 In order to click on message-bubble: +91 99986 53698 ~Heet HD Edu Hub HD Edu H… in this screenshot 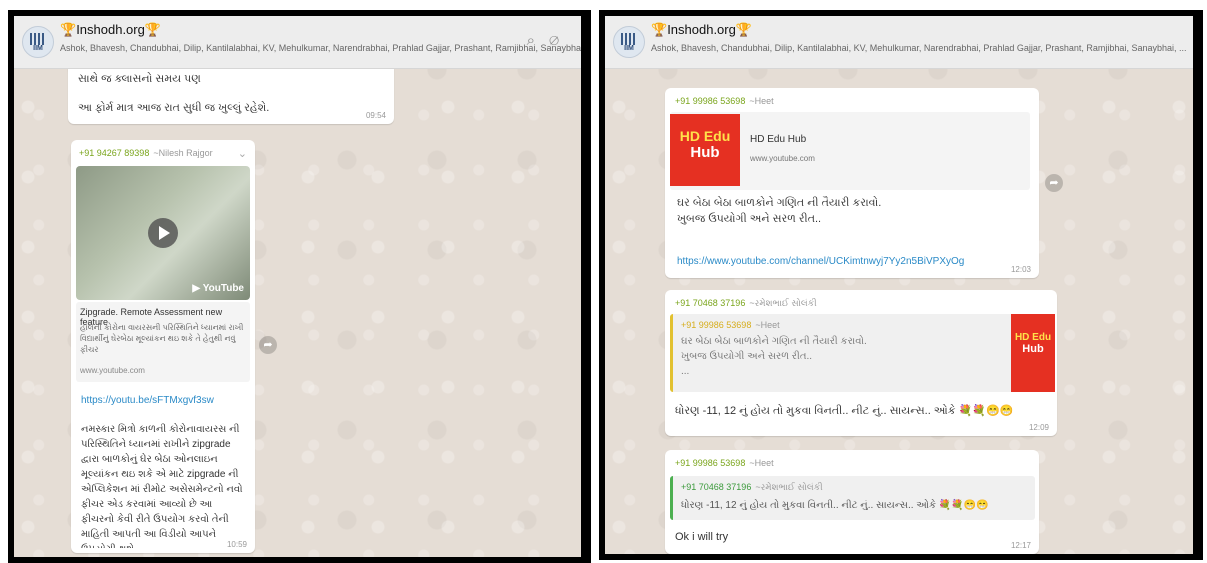, I will do `click(852, 183)`.